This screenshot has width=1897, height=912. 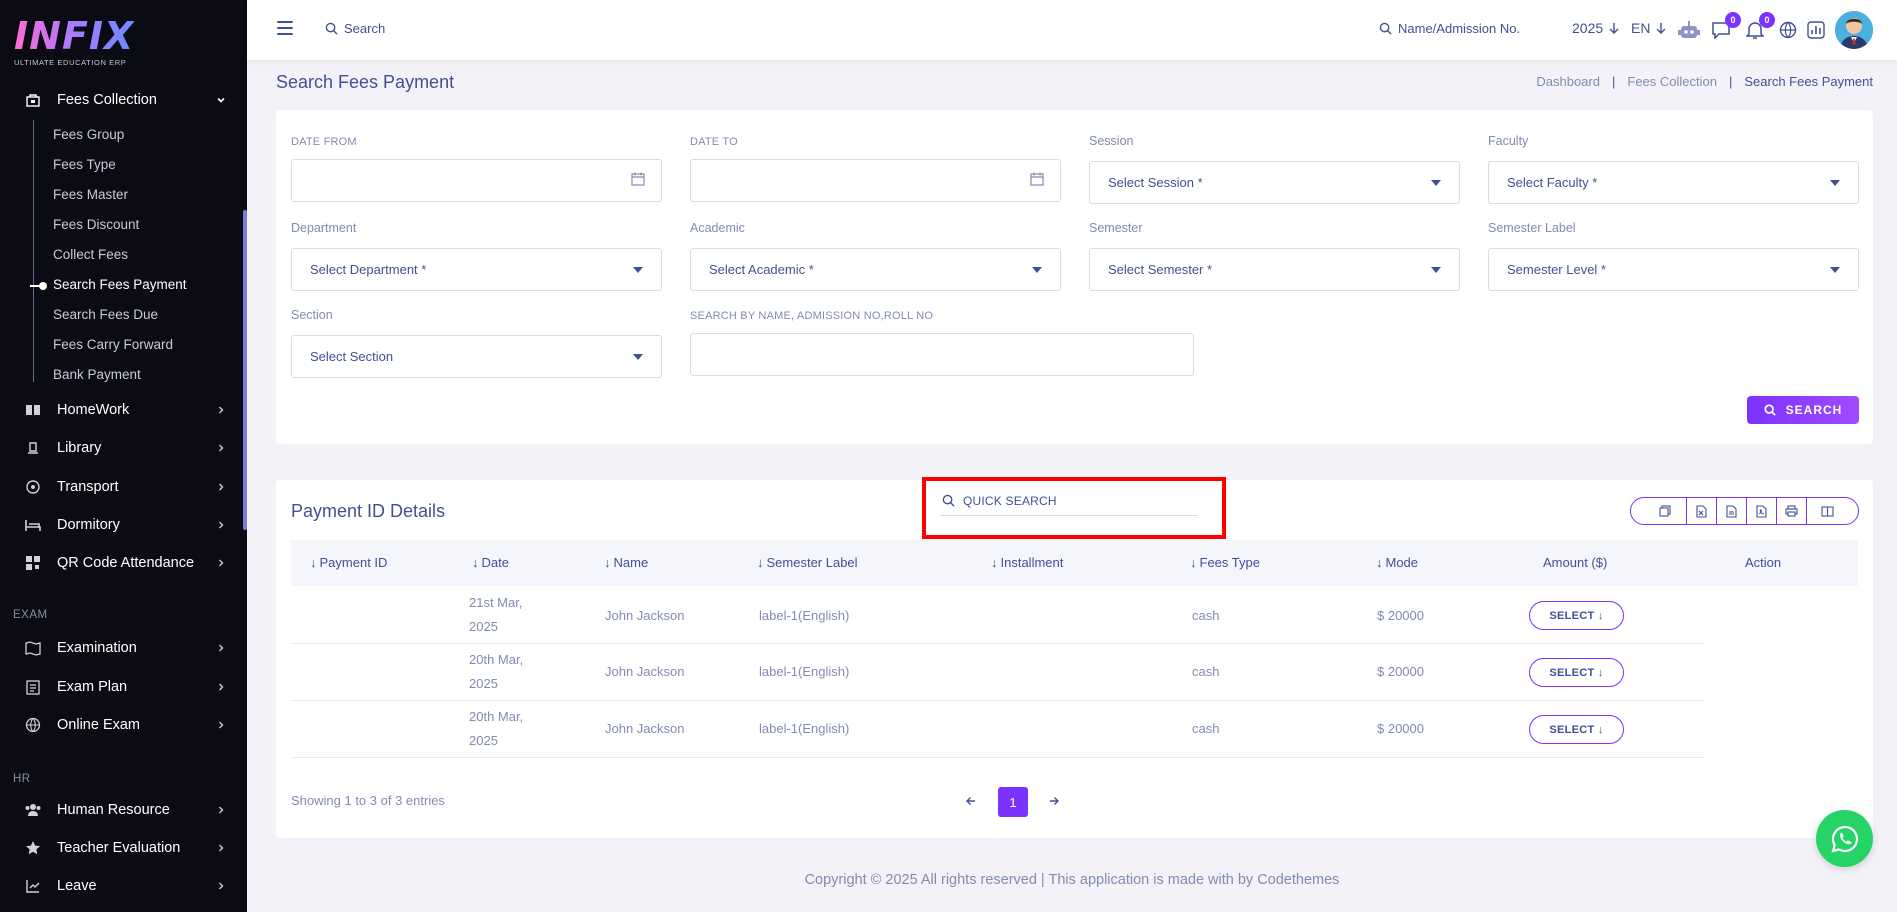 I want to click on sidebar-item-label: Library, so click(x=79, y=448).